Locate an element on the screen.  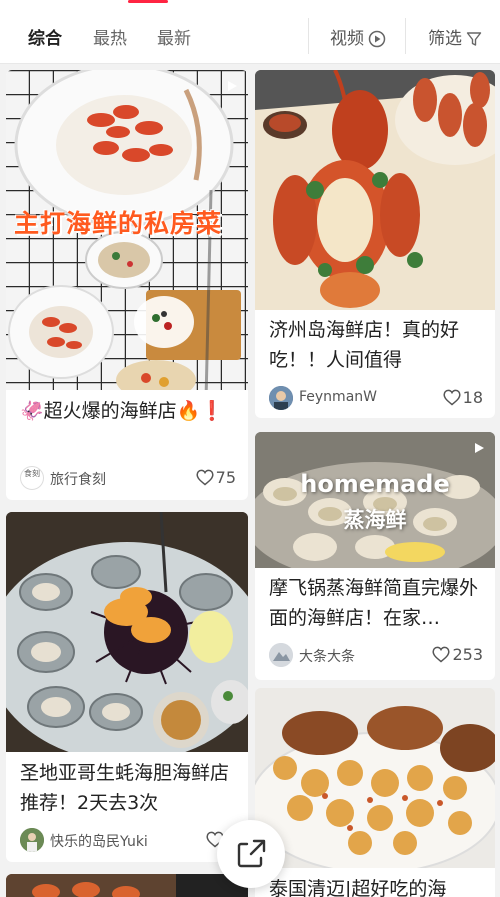
like-button: 18 is located at coordinates (463, 397).